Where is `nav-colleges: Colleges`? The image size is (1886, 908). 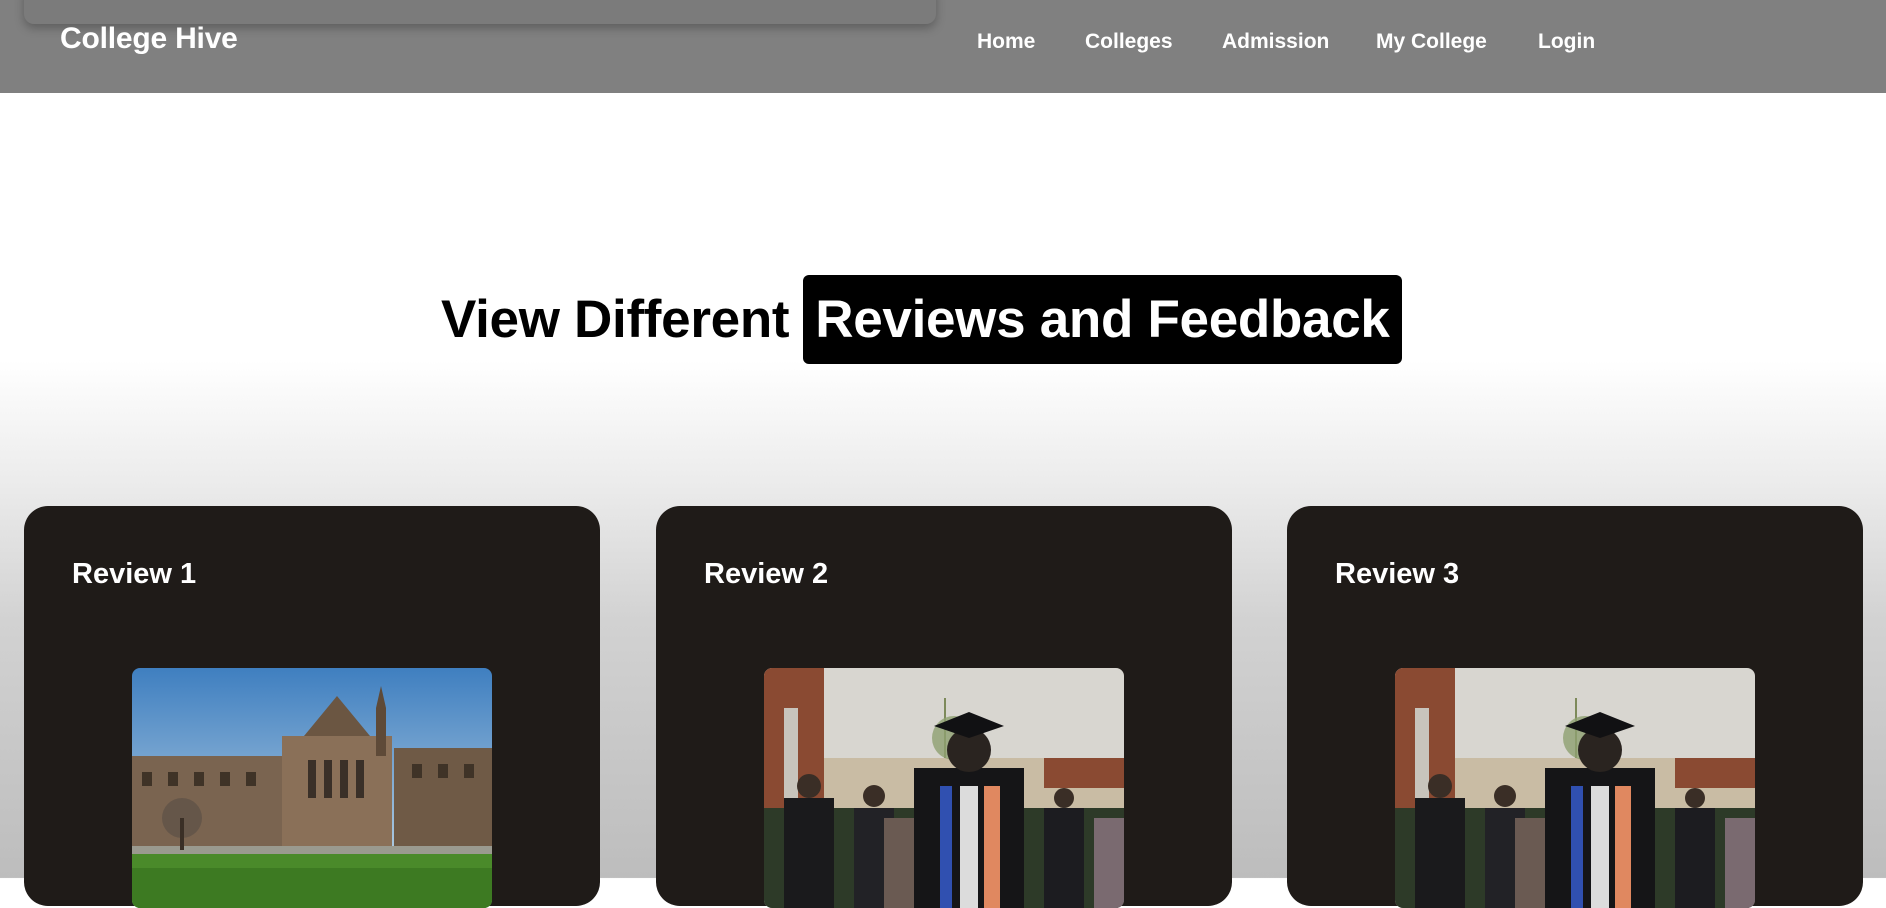 nav-colleges: Colleges is located at coordinates (1129, 42).